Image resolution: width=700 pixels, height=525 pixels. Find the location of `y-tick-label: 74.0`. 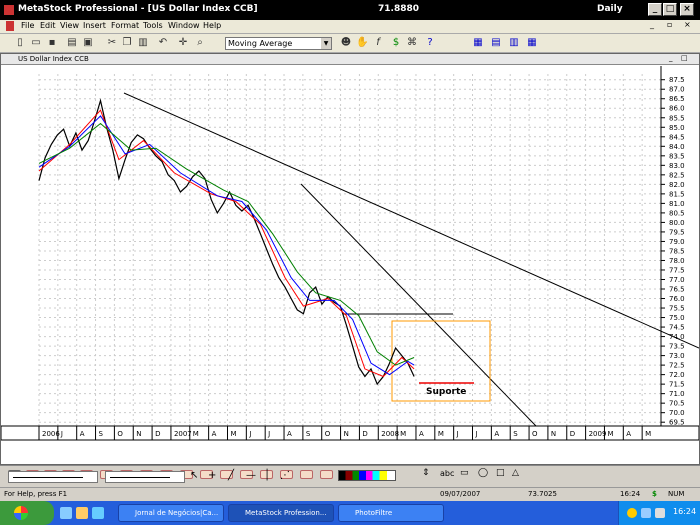

y-tick-label: 74.0 is located at coordinates (677, 337).